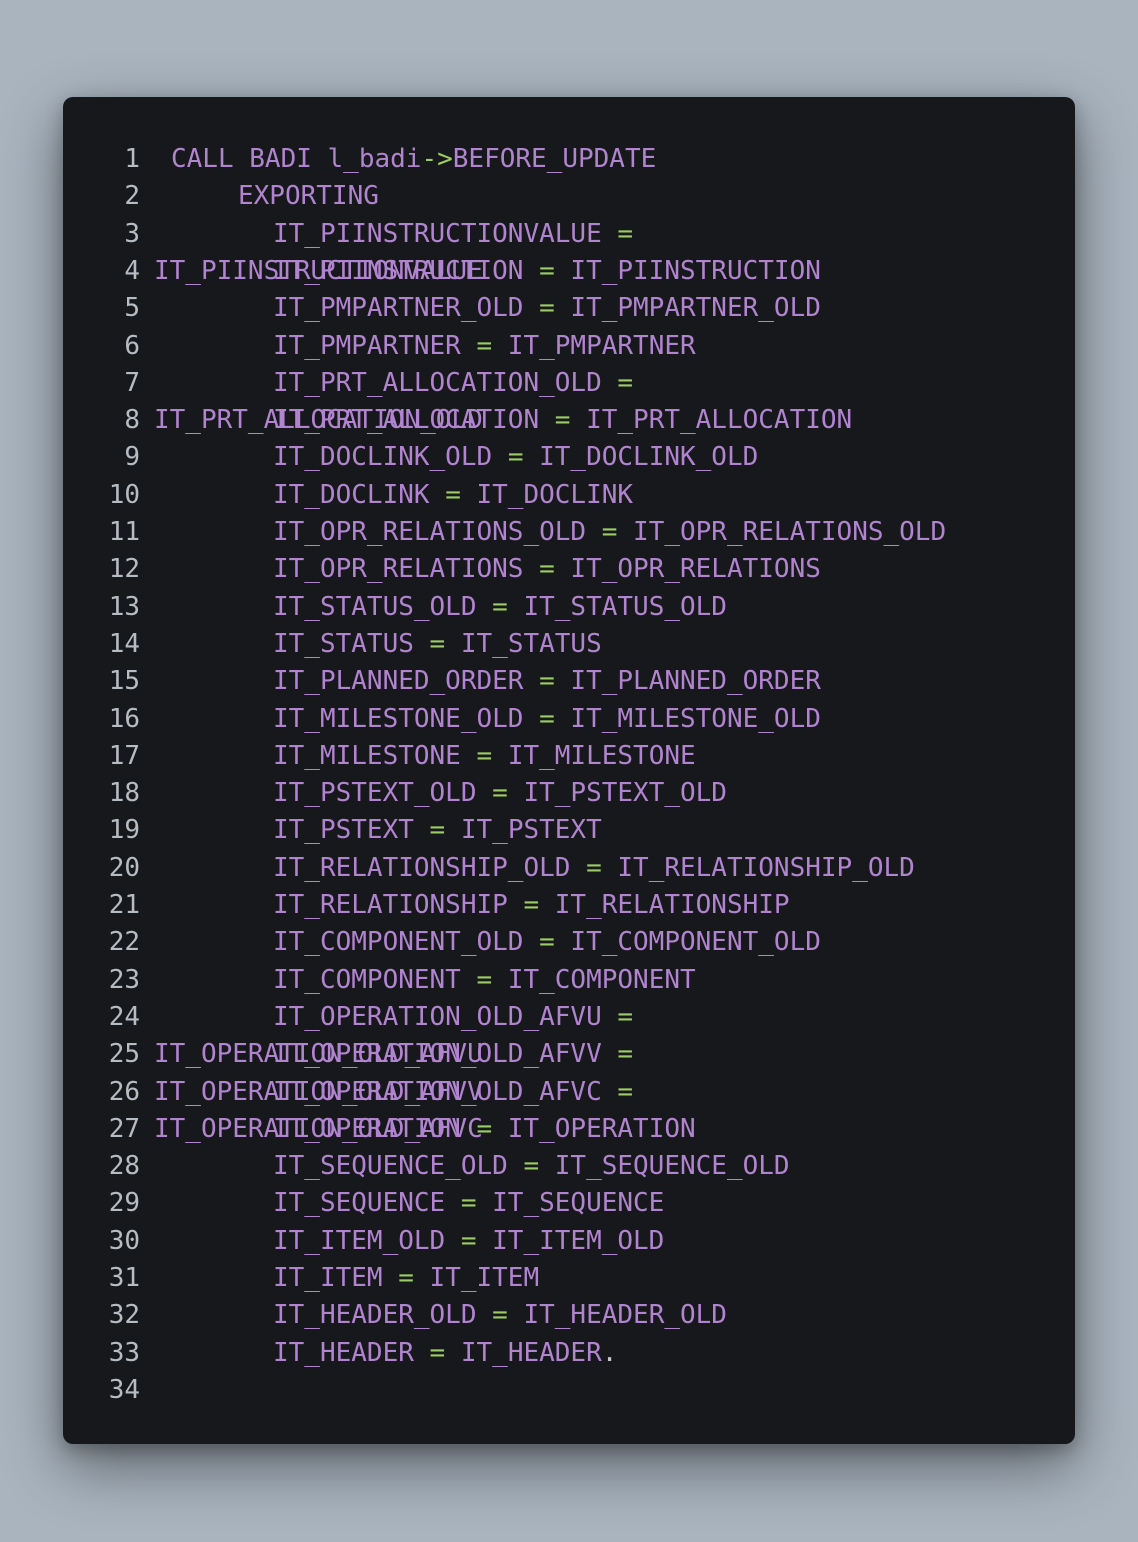 This screenshot has height=1542, width=1138. I want to click on line-number: 31, so click(124, 1278).